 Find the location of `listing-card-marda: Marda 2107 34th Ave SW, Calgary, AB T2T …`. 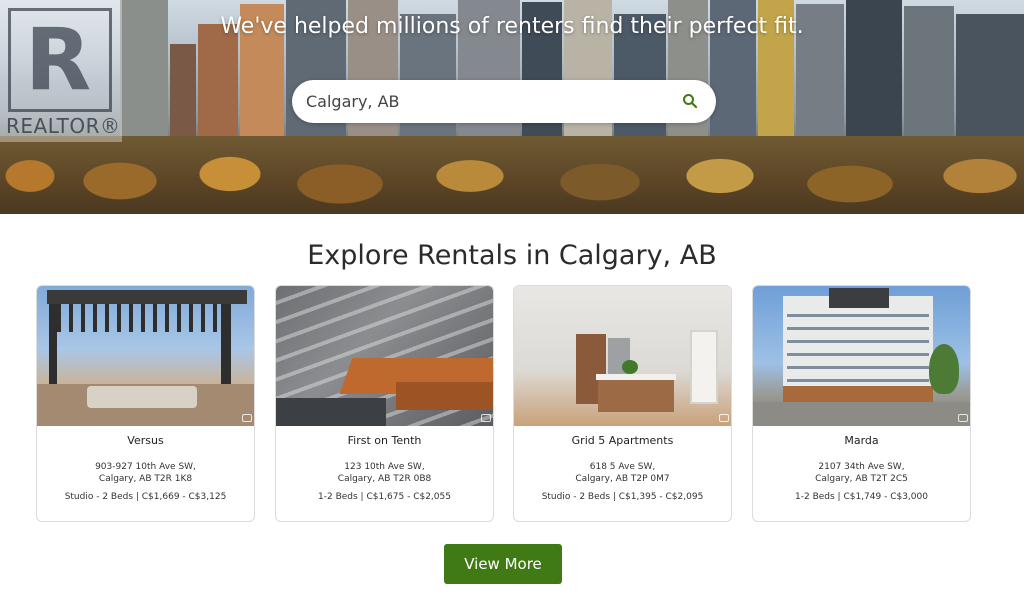

listing-card-marda: Marda 2107 34th Ave SW, Calgary, AB T2T … is located at coordinates (861, 403).